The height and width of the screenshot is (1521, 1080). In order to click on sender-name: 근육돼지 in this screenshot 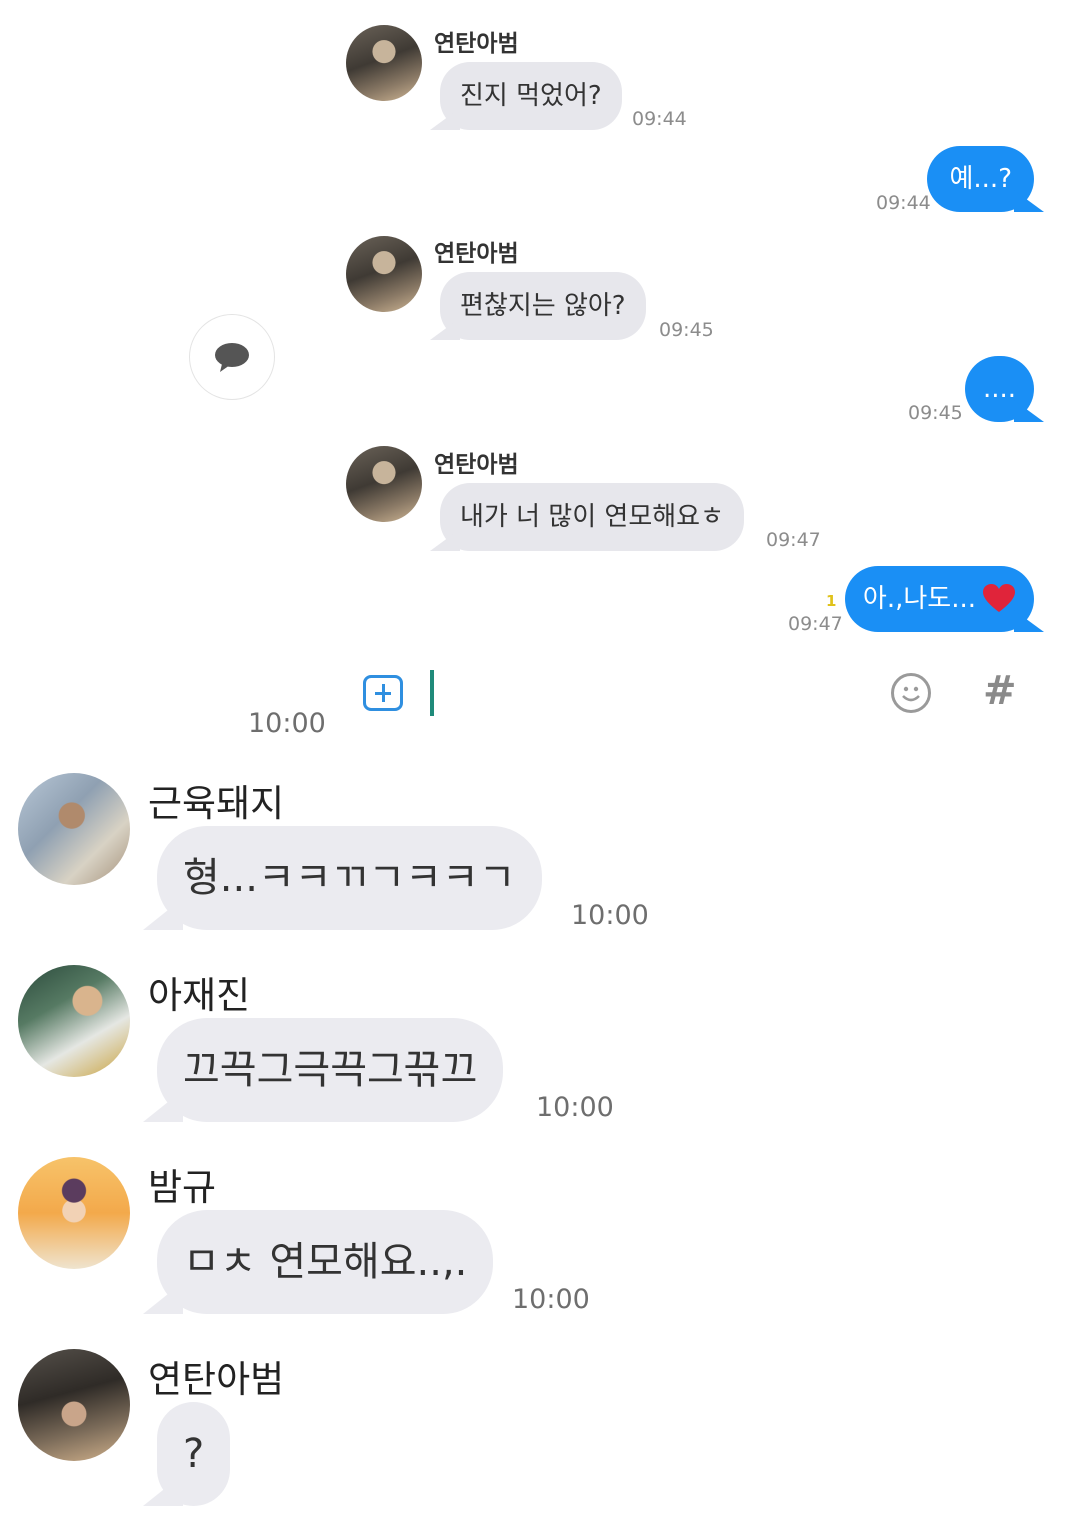, I will do `click(216, 803)`.